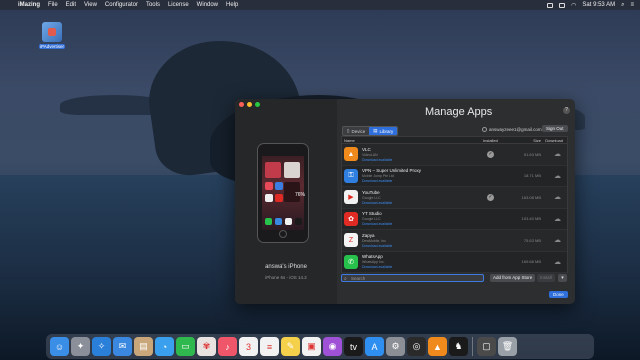 This screenshot has width=640, height=360. Describe the element at coordinates (527, 140) in the screenshot. I see `column-size: Size` at that location.